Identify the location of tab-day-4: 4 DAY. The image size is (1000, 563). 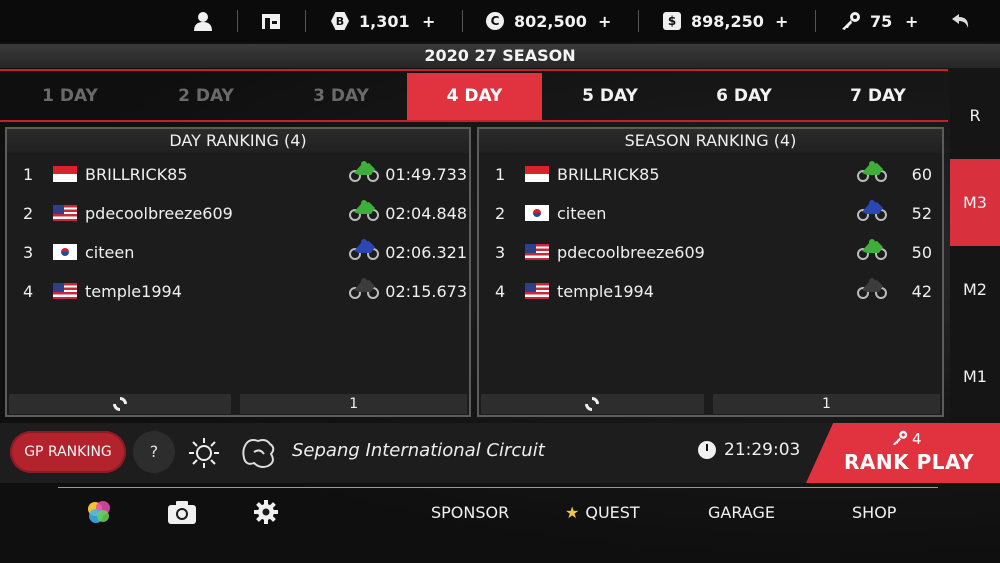
(474, 96).